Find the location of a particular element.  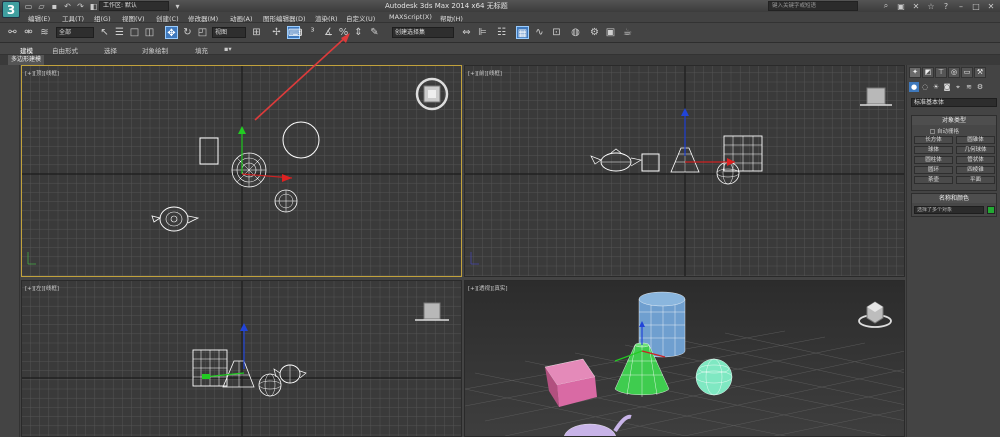

space-warps-icon: ≋ is located at coordinates (969, 87).